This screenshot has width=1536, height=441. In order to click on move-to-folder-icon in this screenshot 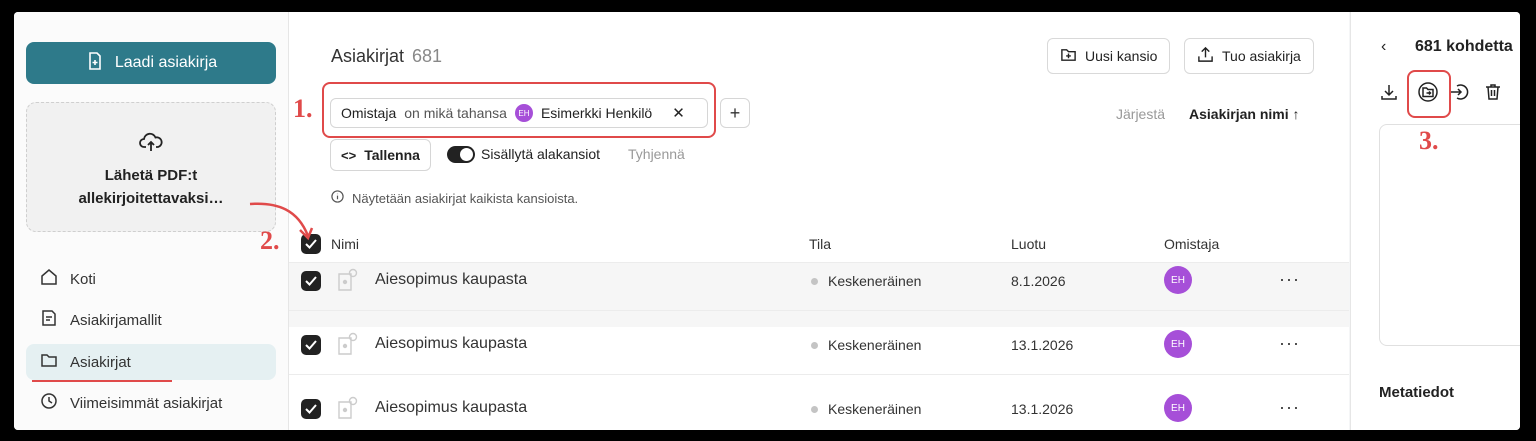, I will do `click(1429, 93)`.